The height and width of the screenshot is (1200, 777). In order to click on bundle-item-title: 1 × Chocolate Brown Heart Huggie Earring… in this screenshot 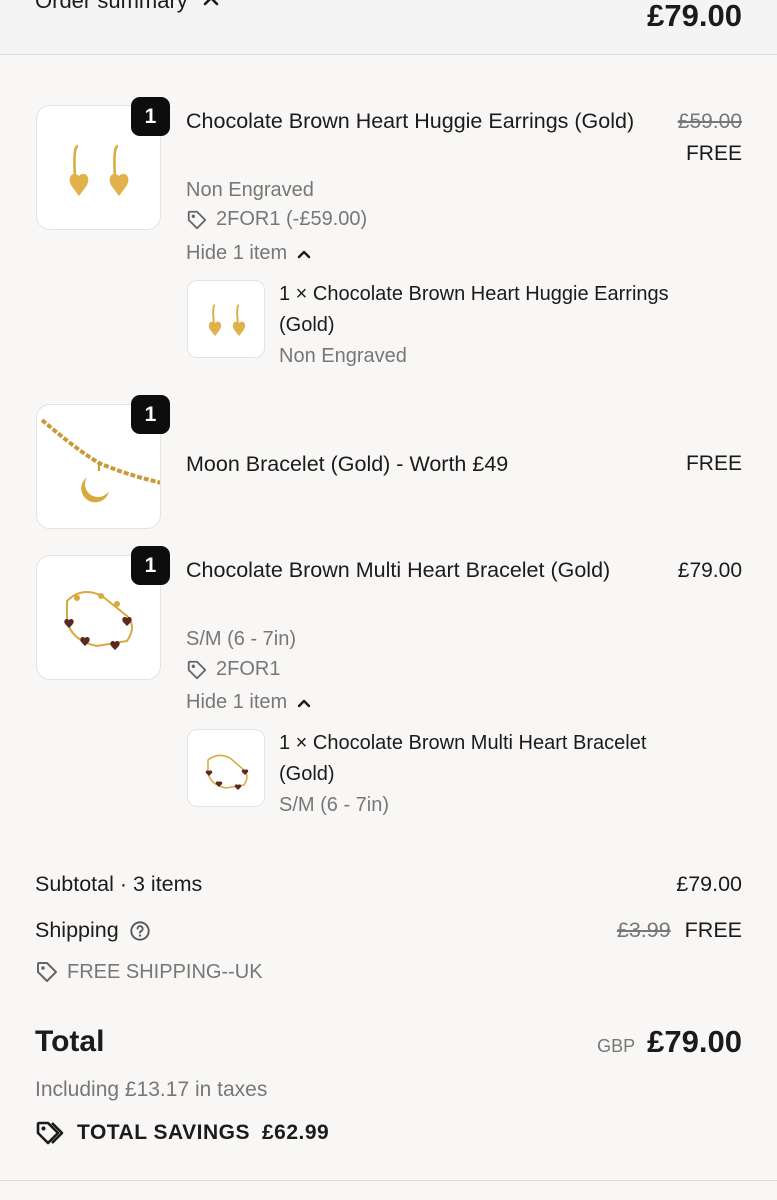, I will do `click(474, 309)`.